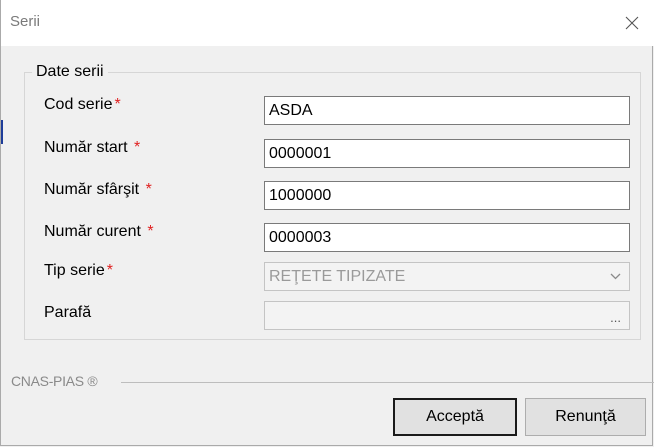 This screenshot has width=654, height=447. I want to click on numar-sfarsit-input: 1000000, so click(447, 195).